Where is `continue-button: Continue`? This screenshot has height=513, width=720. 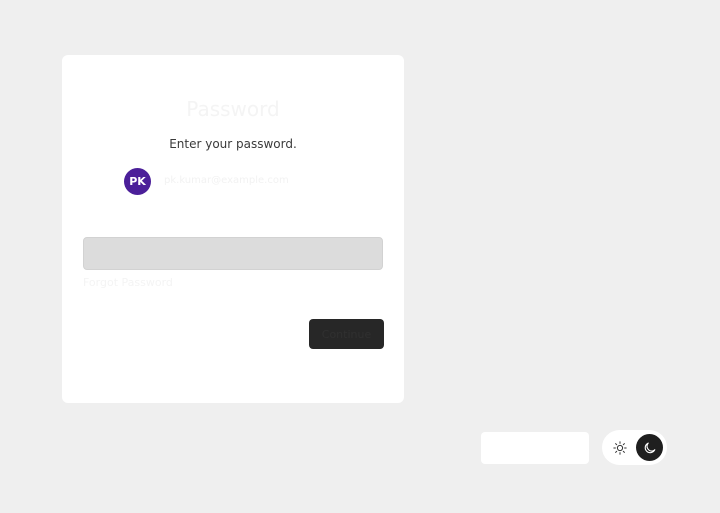 continue-button: Continue is located at coordinates (346, 334).